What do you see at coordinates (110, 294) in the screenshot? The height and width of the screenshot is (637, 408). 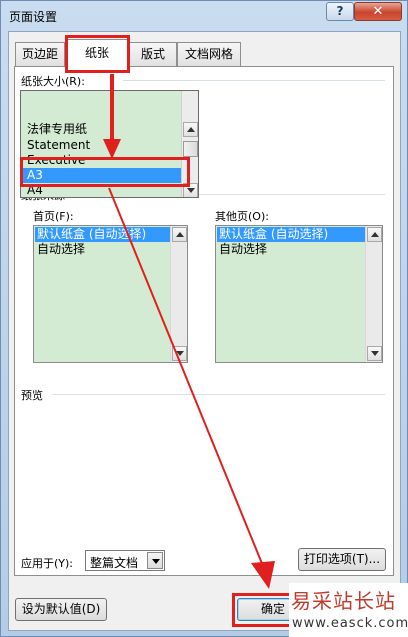 I see `first-page-listbox: 默认纸盒 (自动选择) 自动选择` at bounding box center [110, 294].